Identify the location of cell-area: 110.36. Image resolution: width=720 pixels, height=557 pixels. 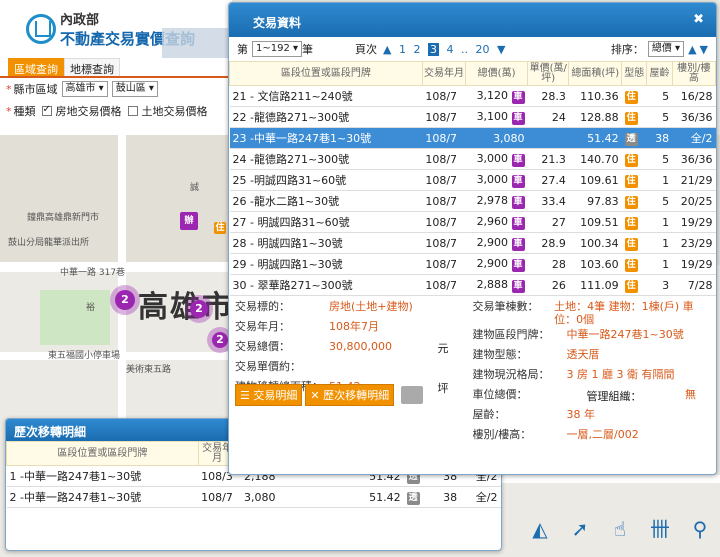
(595, 96).